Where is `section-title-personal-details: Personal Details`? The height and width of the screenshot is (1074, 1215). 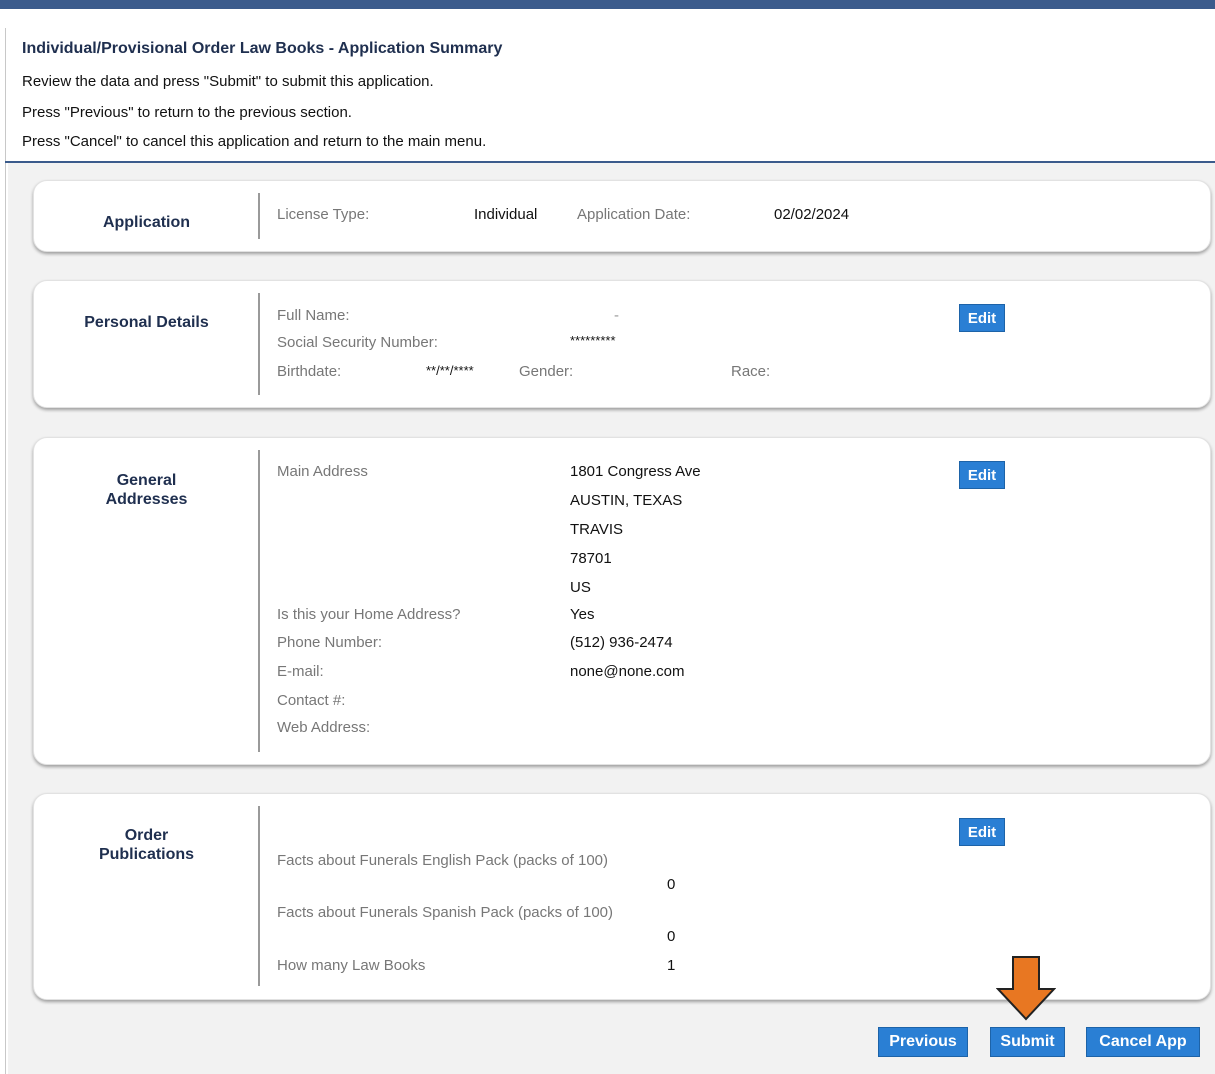
section-title-personal-details: Personal Details is located at coordinates (146, 322).